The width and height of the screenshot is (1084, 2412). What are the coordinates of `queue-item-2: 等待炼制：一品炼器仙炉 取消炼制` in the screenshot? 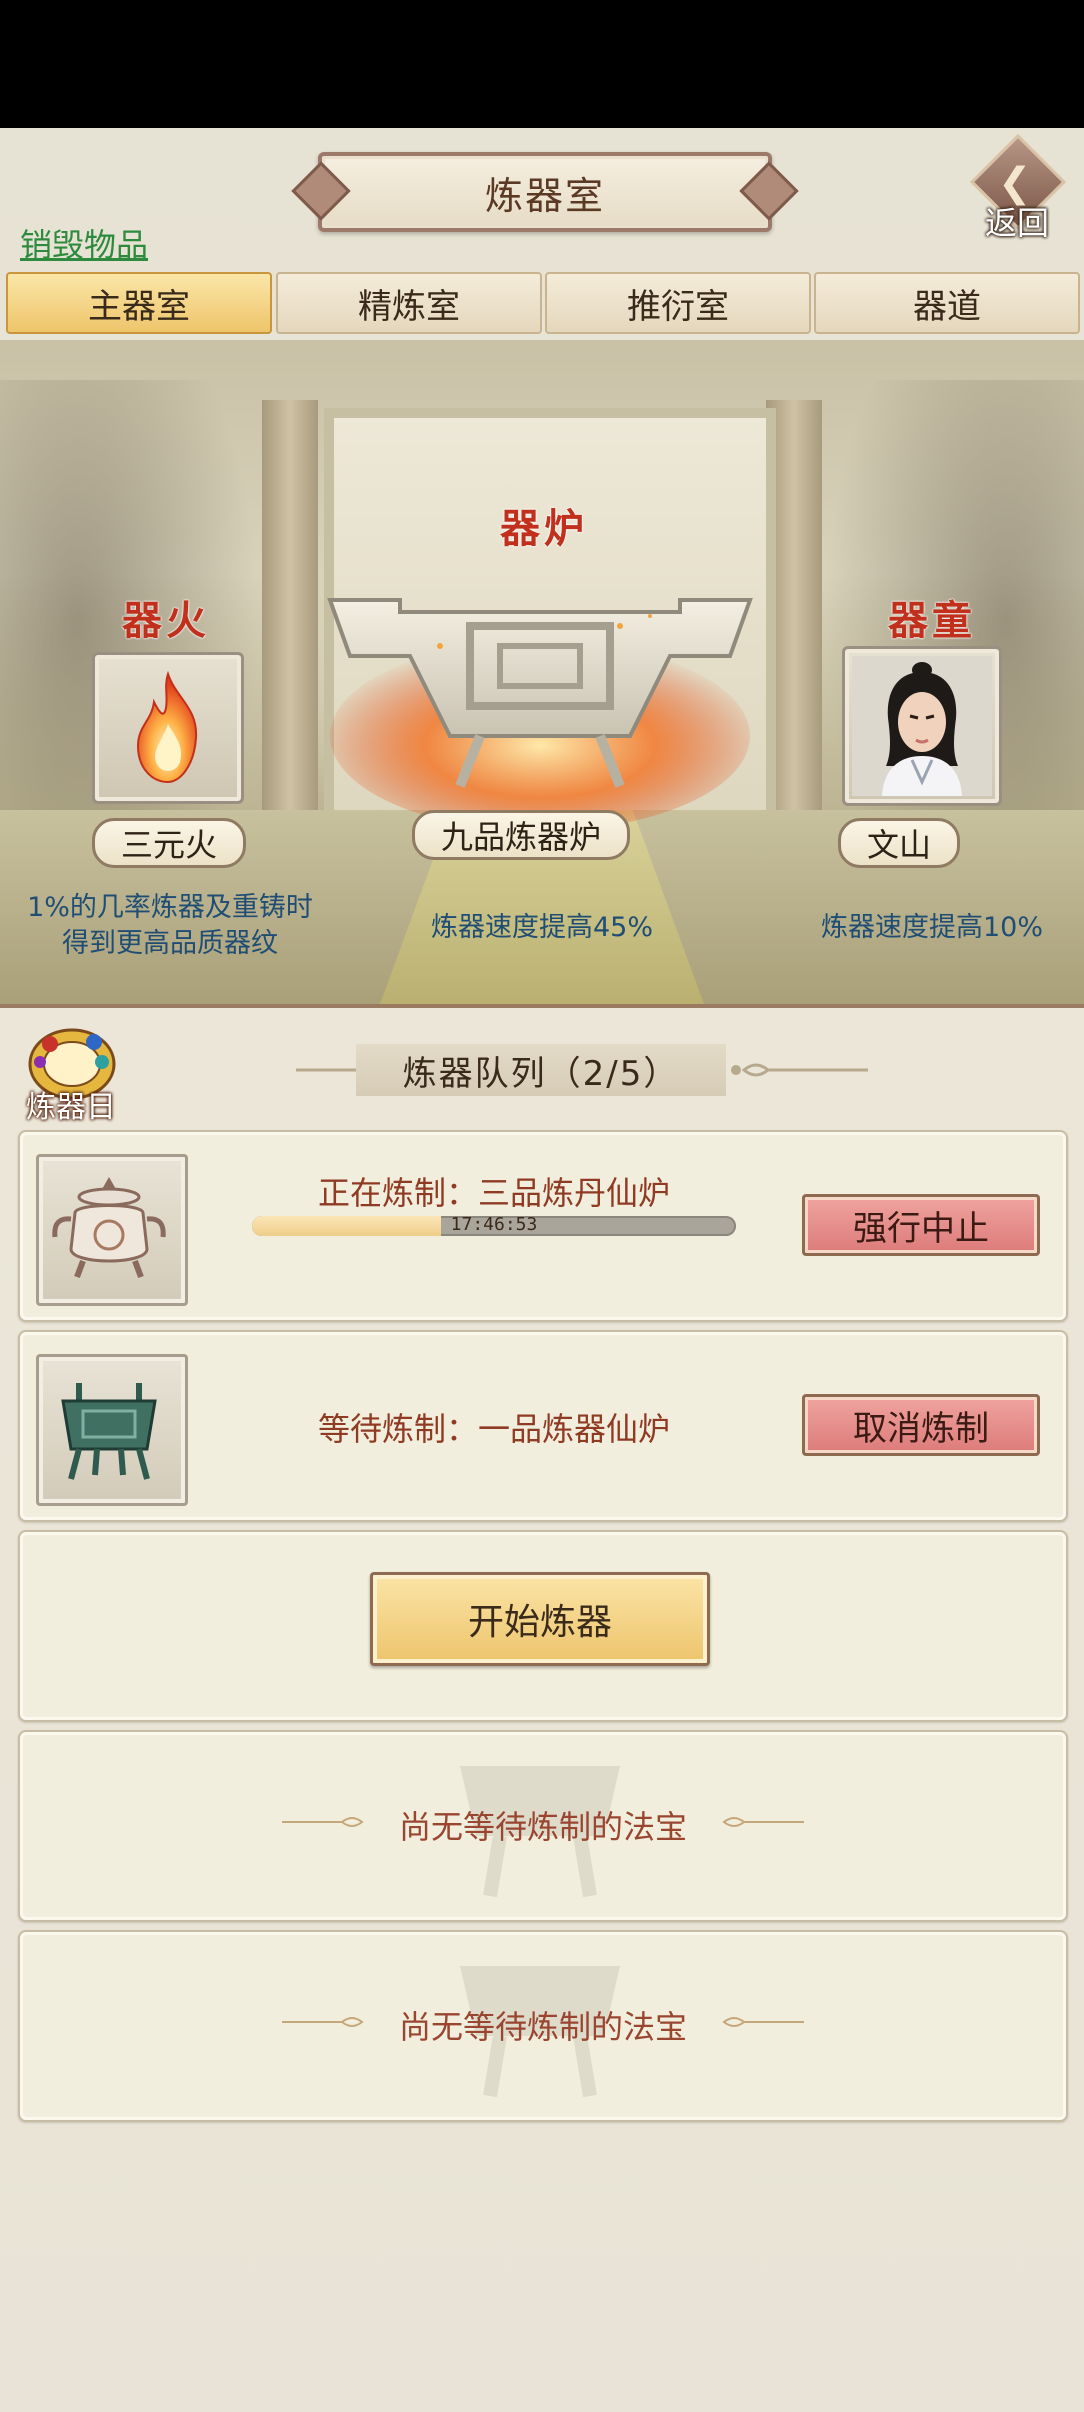 It's located at (543, 1426).